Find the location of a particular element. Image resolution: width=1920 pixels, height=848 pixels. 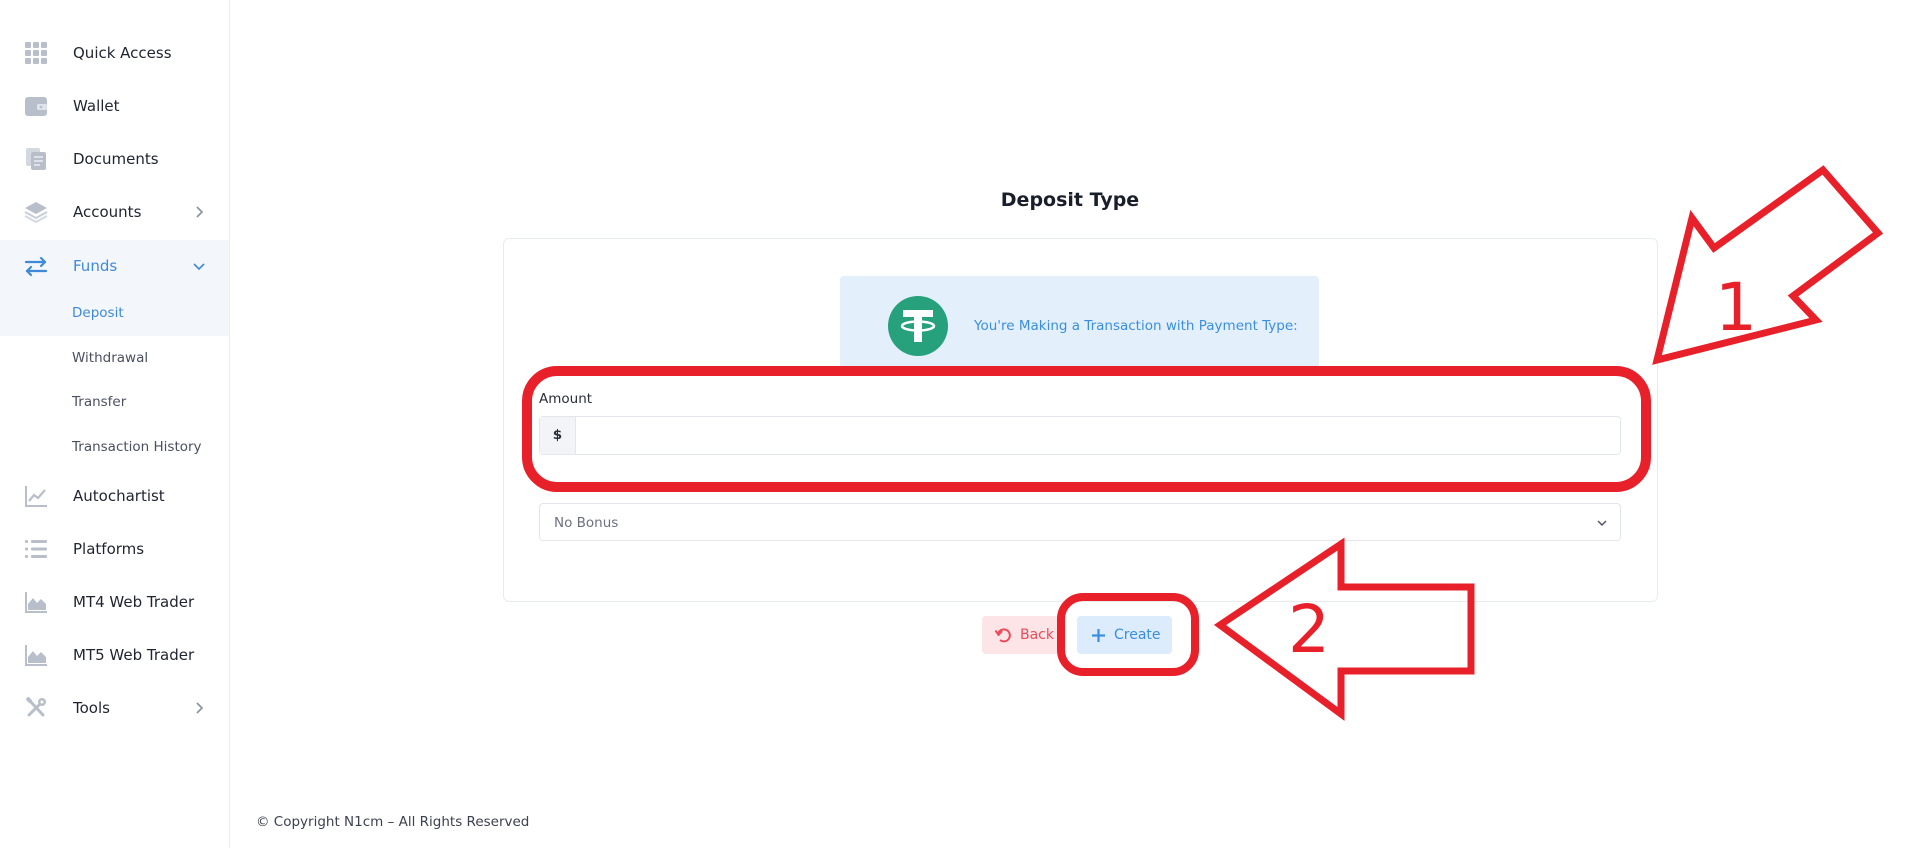

layers-icon is located at coordinates (36, 213).